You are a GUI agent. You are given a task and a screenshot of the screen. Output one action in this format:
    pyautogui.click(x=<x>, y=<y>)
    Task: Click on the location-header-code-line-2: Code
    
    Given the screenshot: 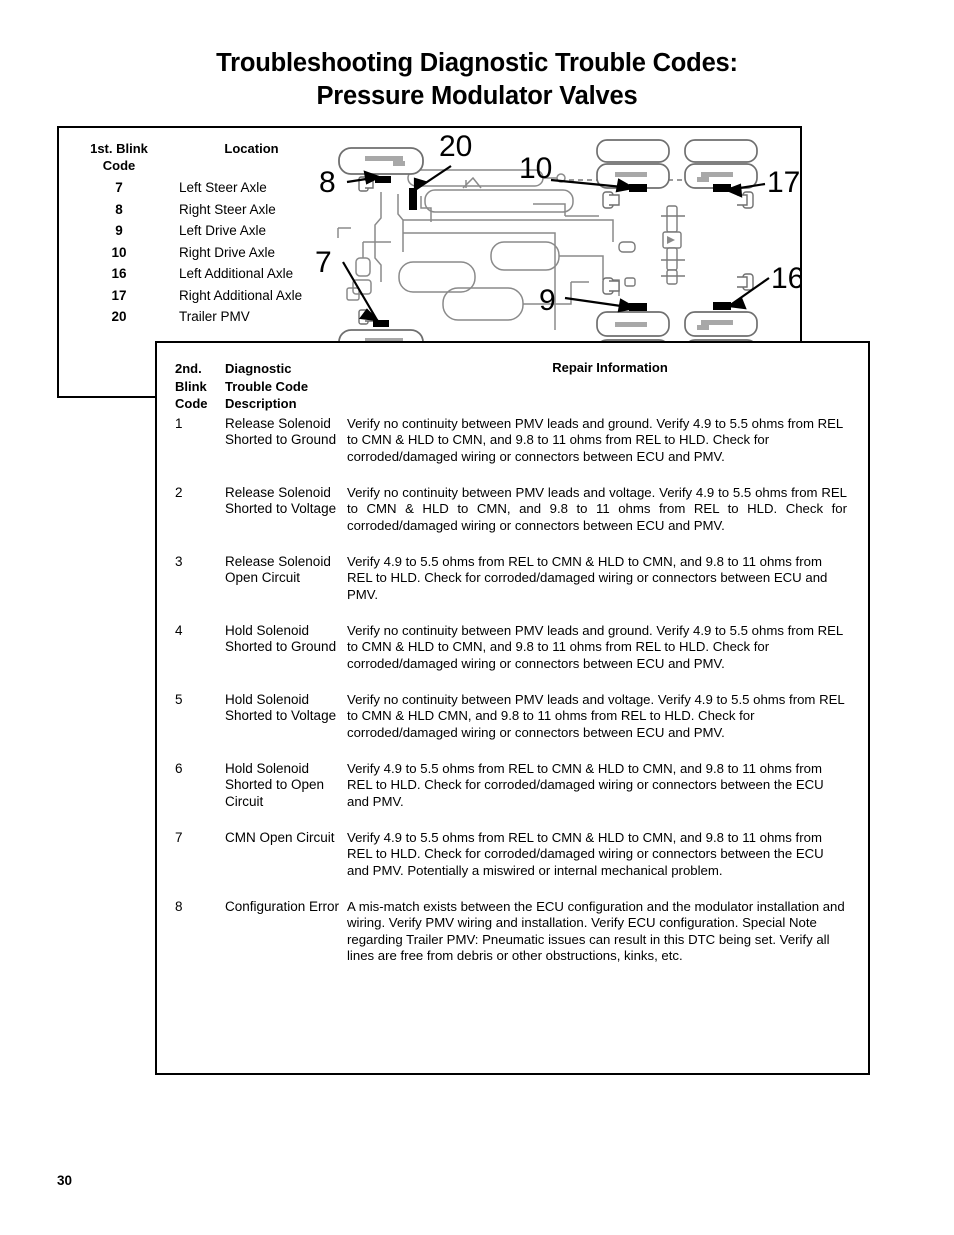 What is the action you would take?
    pyautogui.click(x=119, y=165)
    